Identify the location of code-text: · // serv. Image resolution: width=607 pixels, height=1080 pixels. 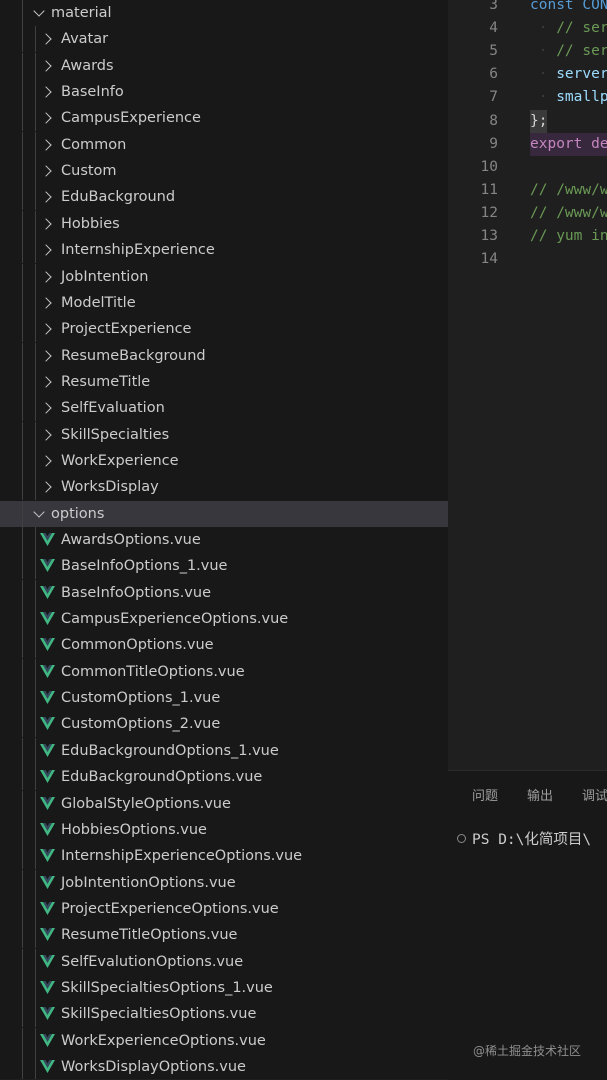
(568, 28).